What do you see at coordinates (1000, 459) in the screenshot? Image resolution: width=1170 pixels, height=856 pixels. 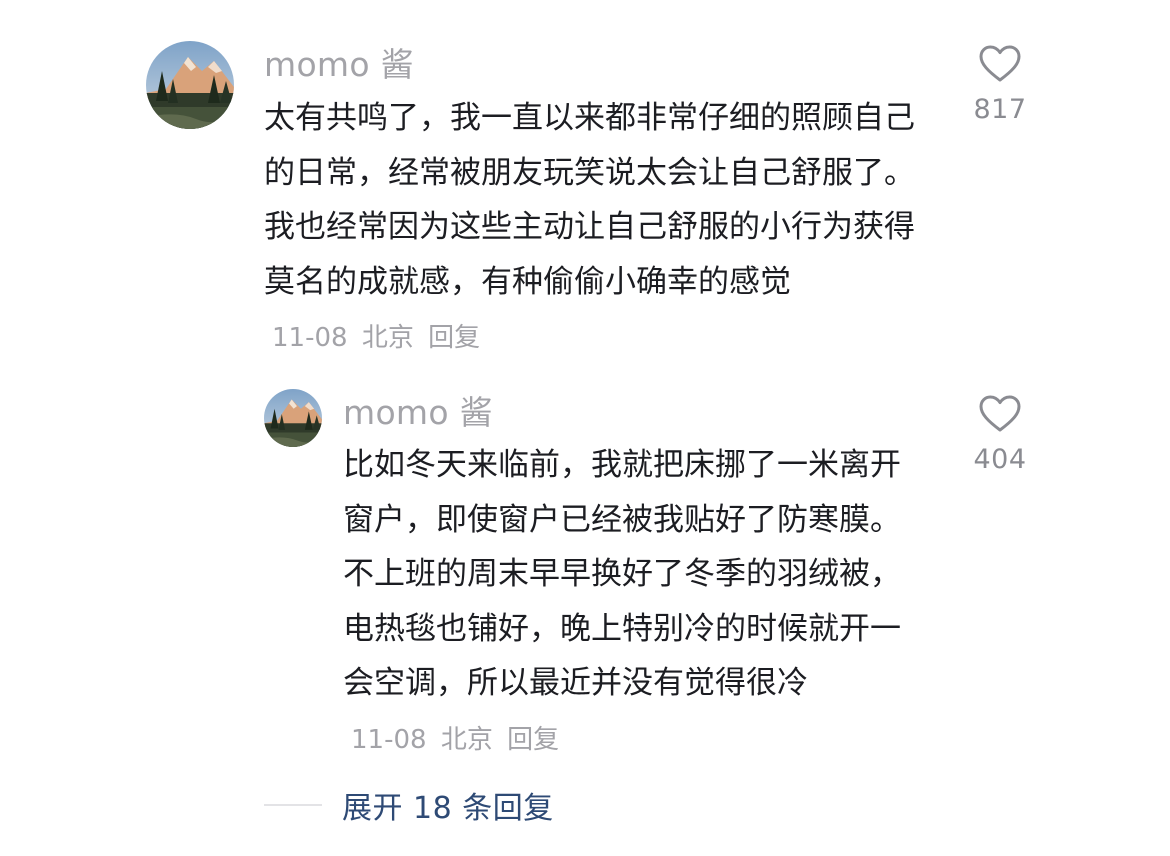 I see `like-count: 404` at bounding box center [1000, 459].